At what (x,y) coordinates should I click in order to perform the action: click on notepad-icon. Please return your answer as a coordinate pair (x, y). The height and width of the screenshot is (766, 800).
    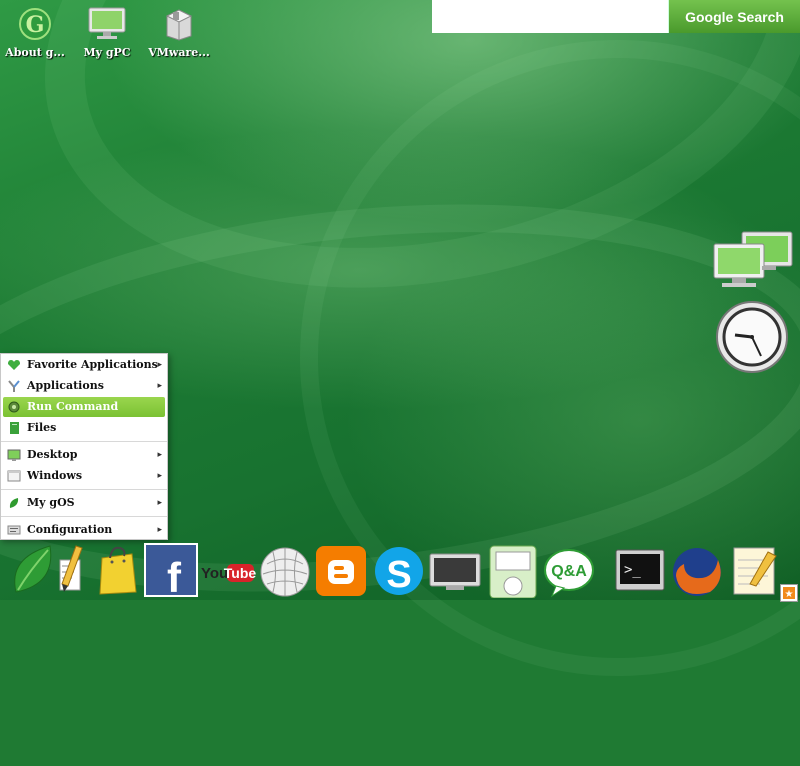
    Looking at the image, I should click on (755, 569).